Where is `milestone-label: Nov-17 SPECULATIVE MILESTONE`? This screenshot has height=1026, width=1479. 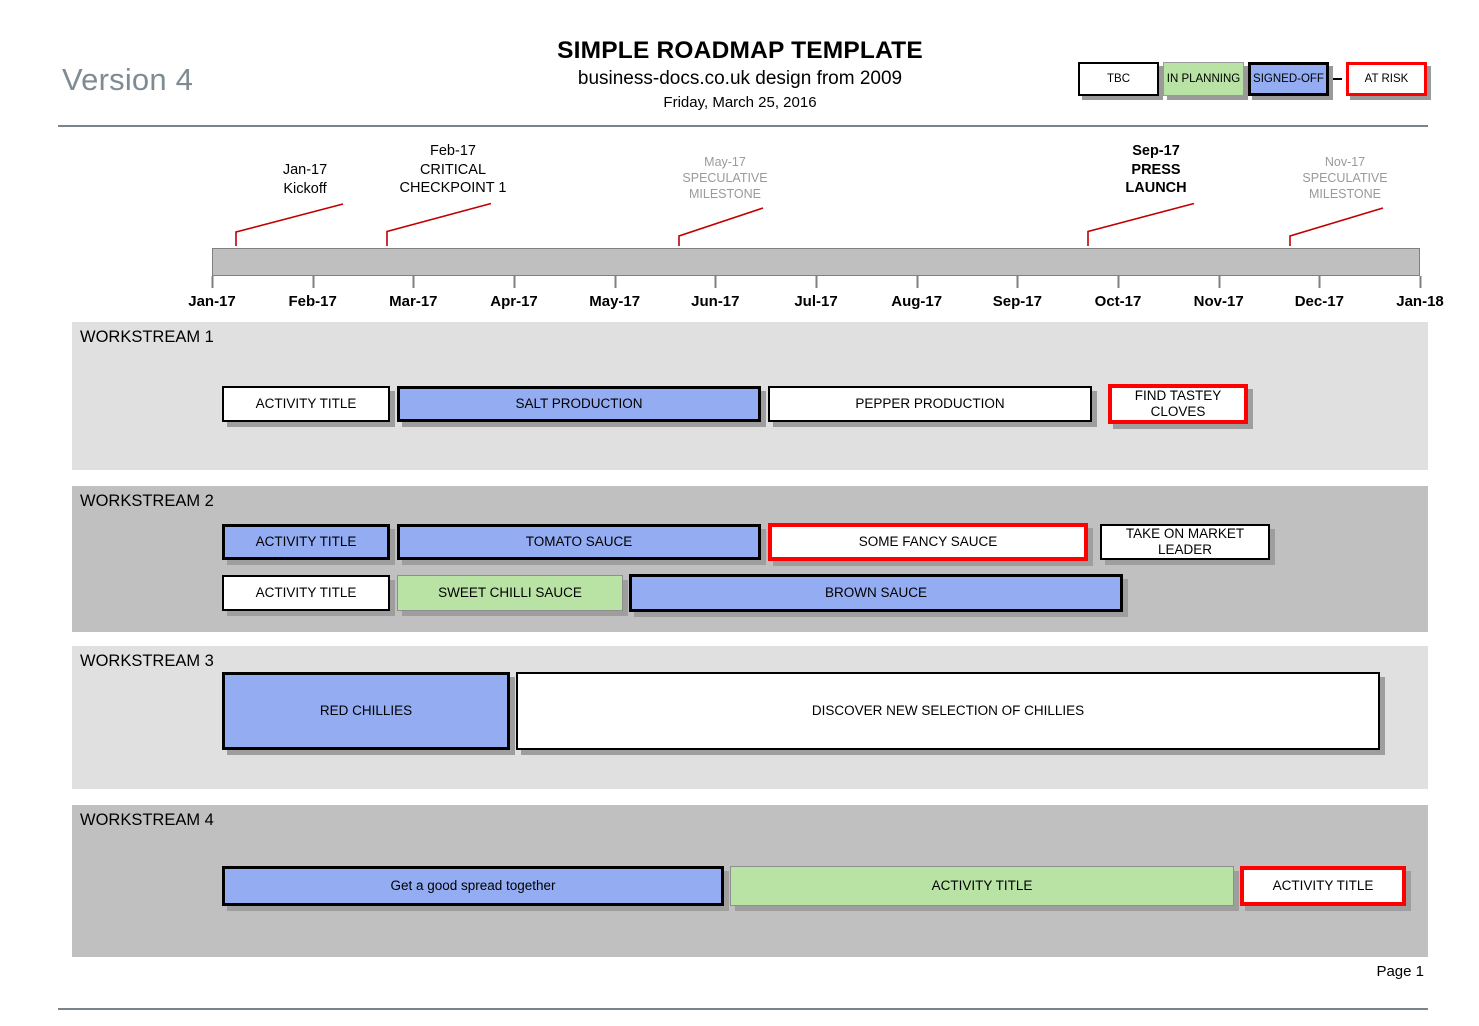 milestone-label: Nov-17 SPECULATIVE MILESTONE is located at coordinates (1344, 178).